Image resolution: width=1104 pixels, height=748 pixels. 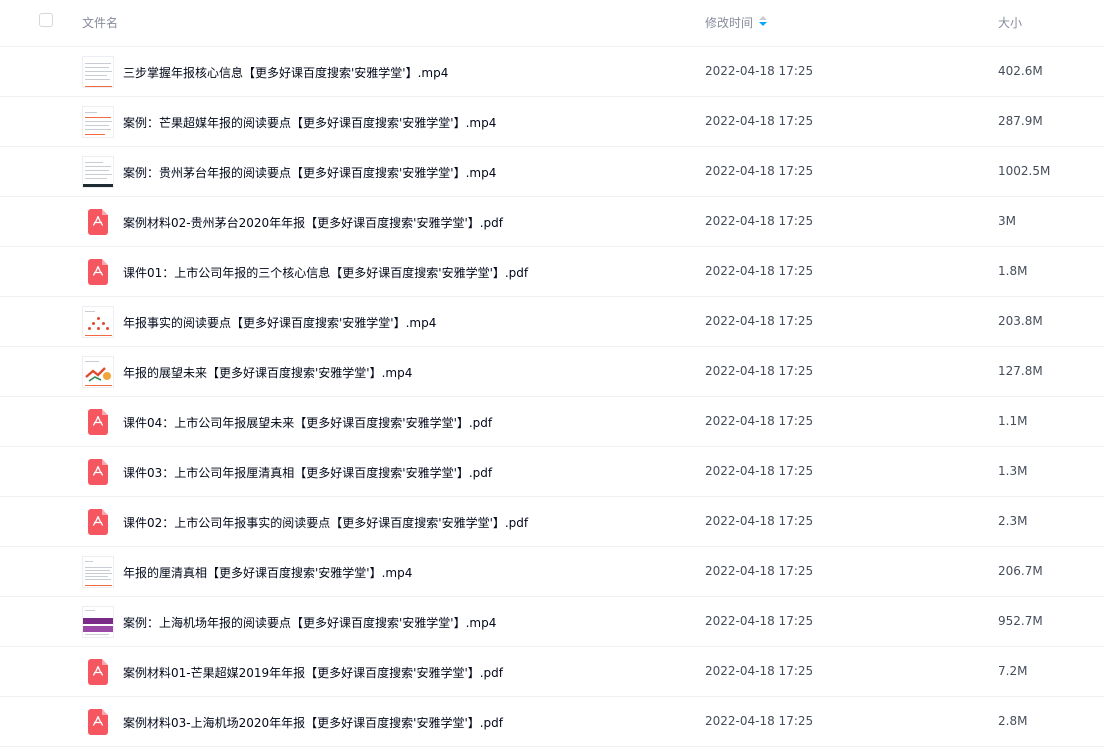 What do you see at coordinates (1024, 171) in the screenshot?
I see `file-size: 1002.5M` at bounding box center [1024, 171].